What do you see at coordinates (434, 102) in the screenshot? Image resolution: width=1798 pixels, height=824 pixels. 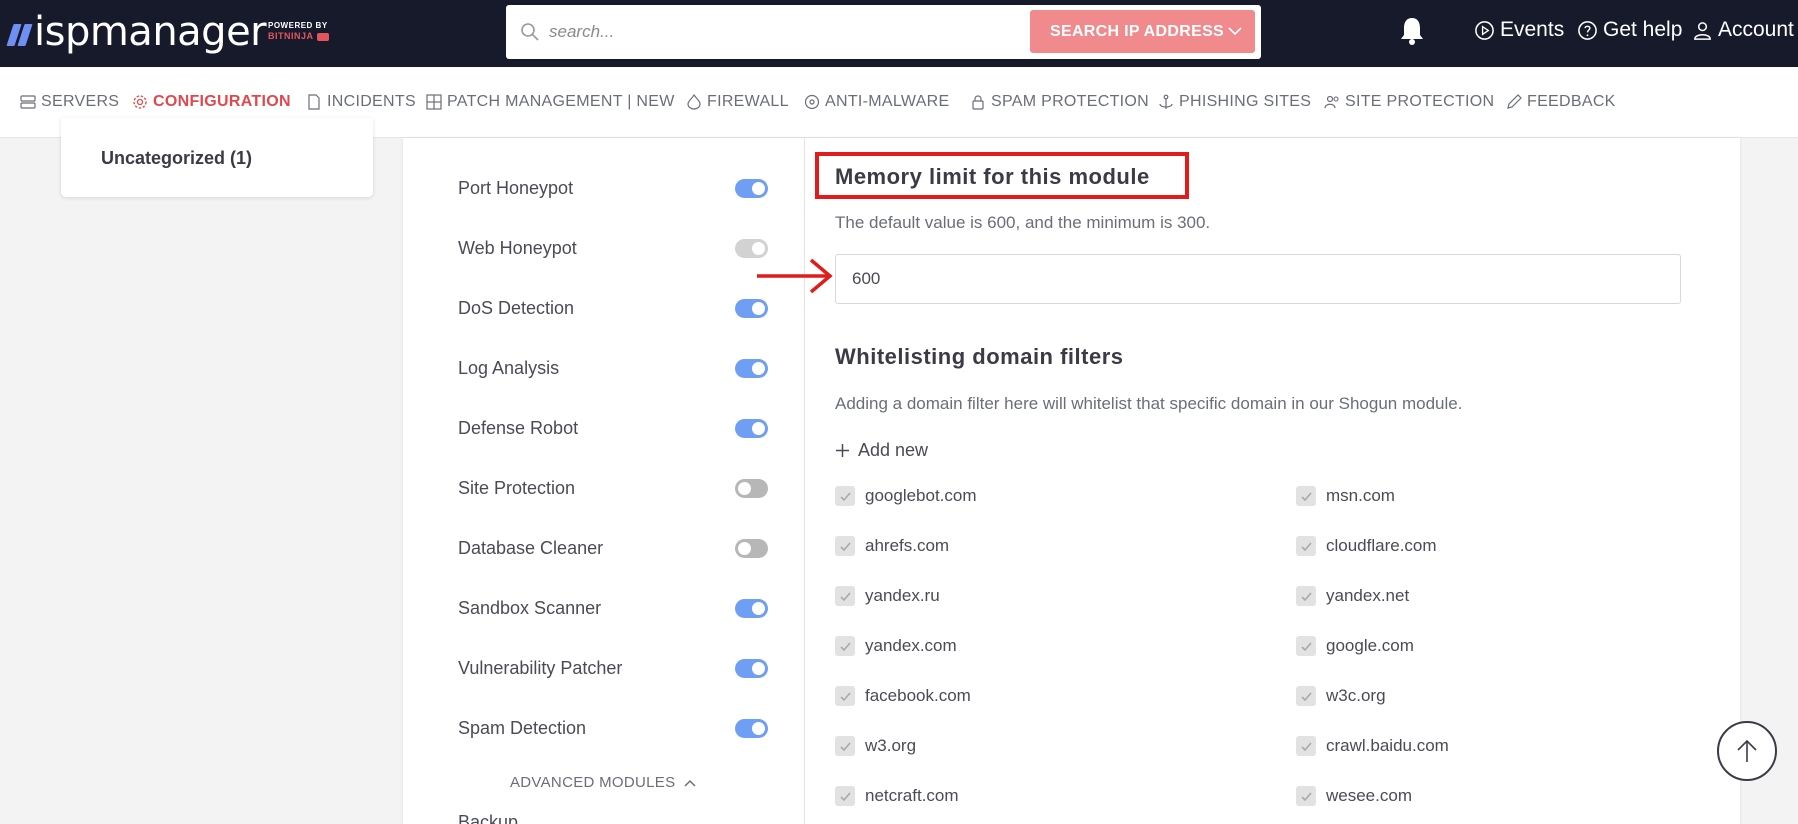 I see `grid-icon` at bounding box center [434, 102].